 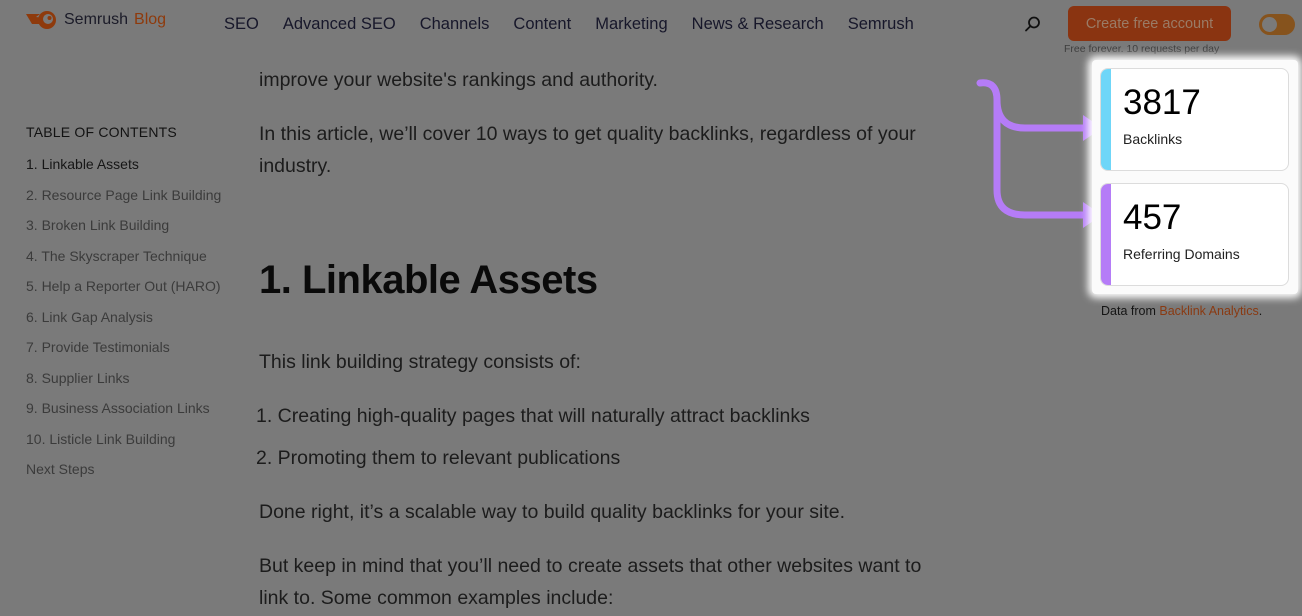 What do you see at coordinates (1269, 24) in the screenshot?
I see `toggle-knob` at bounding box center [1269, 24].